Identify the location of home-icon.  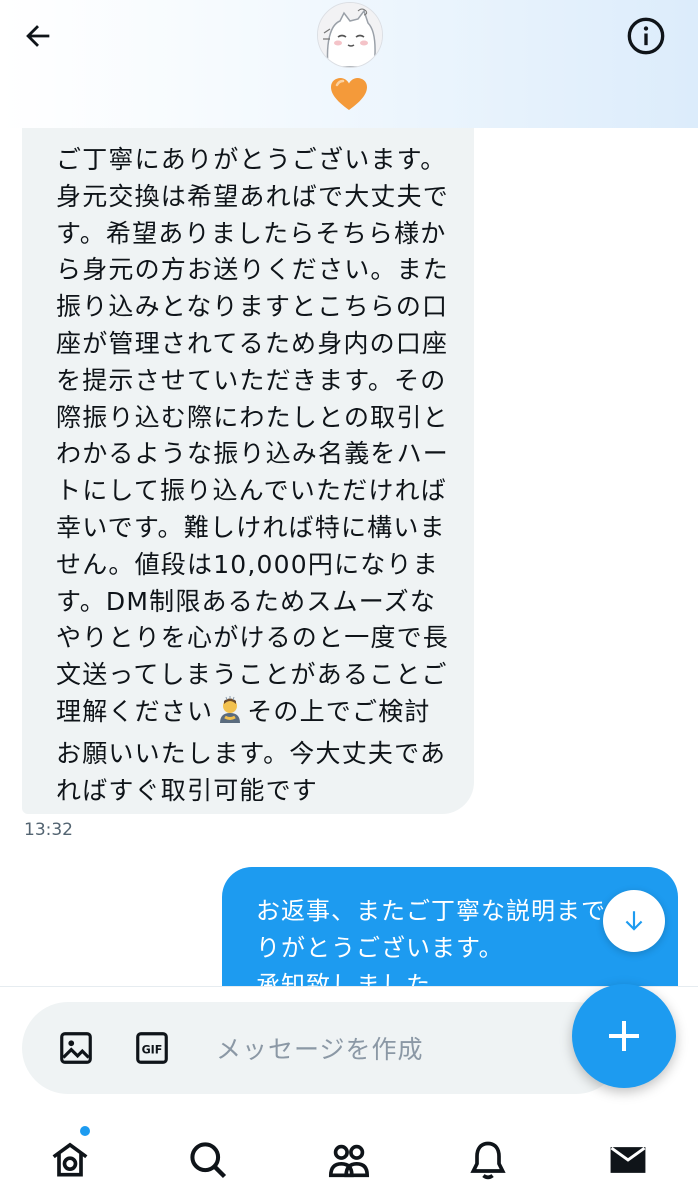
(70, 1159).